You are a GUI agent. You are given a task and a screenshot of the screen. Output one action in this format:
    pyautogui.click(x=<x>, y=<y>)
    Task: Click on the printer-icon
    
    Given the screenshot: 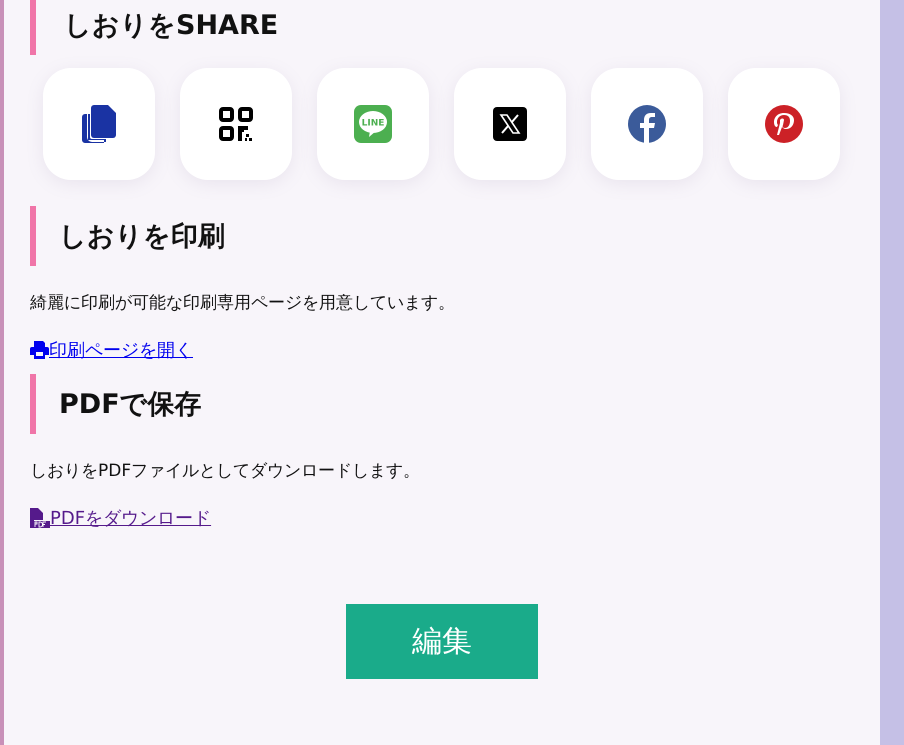 What is the action you would take?
    pyautogui.click(x=39, y=350)
    